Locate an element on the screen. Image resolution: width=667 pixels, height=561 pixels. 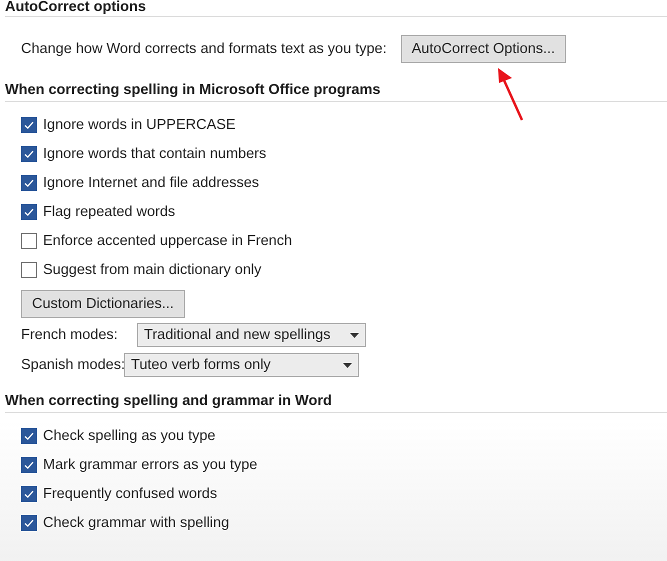
dropdown-label: Spanish modes: is located at coordinates (72, 365).